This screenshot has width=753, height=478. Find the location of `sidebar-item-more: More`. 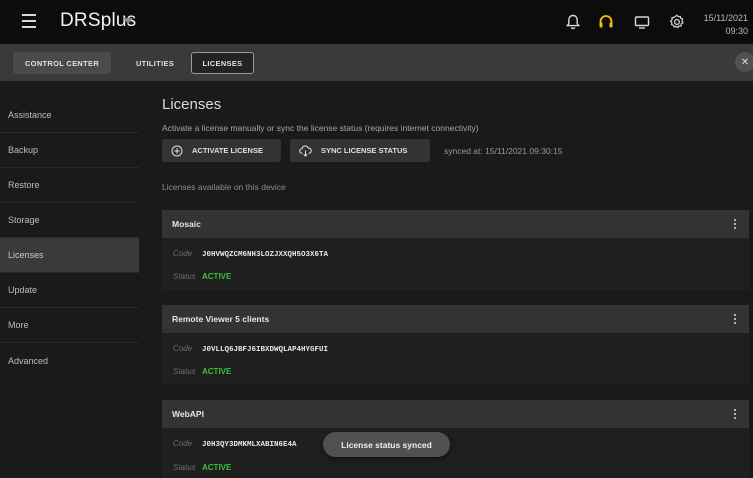

sidebar-item-more: More is located at coordinates (69, 325).